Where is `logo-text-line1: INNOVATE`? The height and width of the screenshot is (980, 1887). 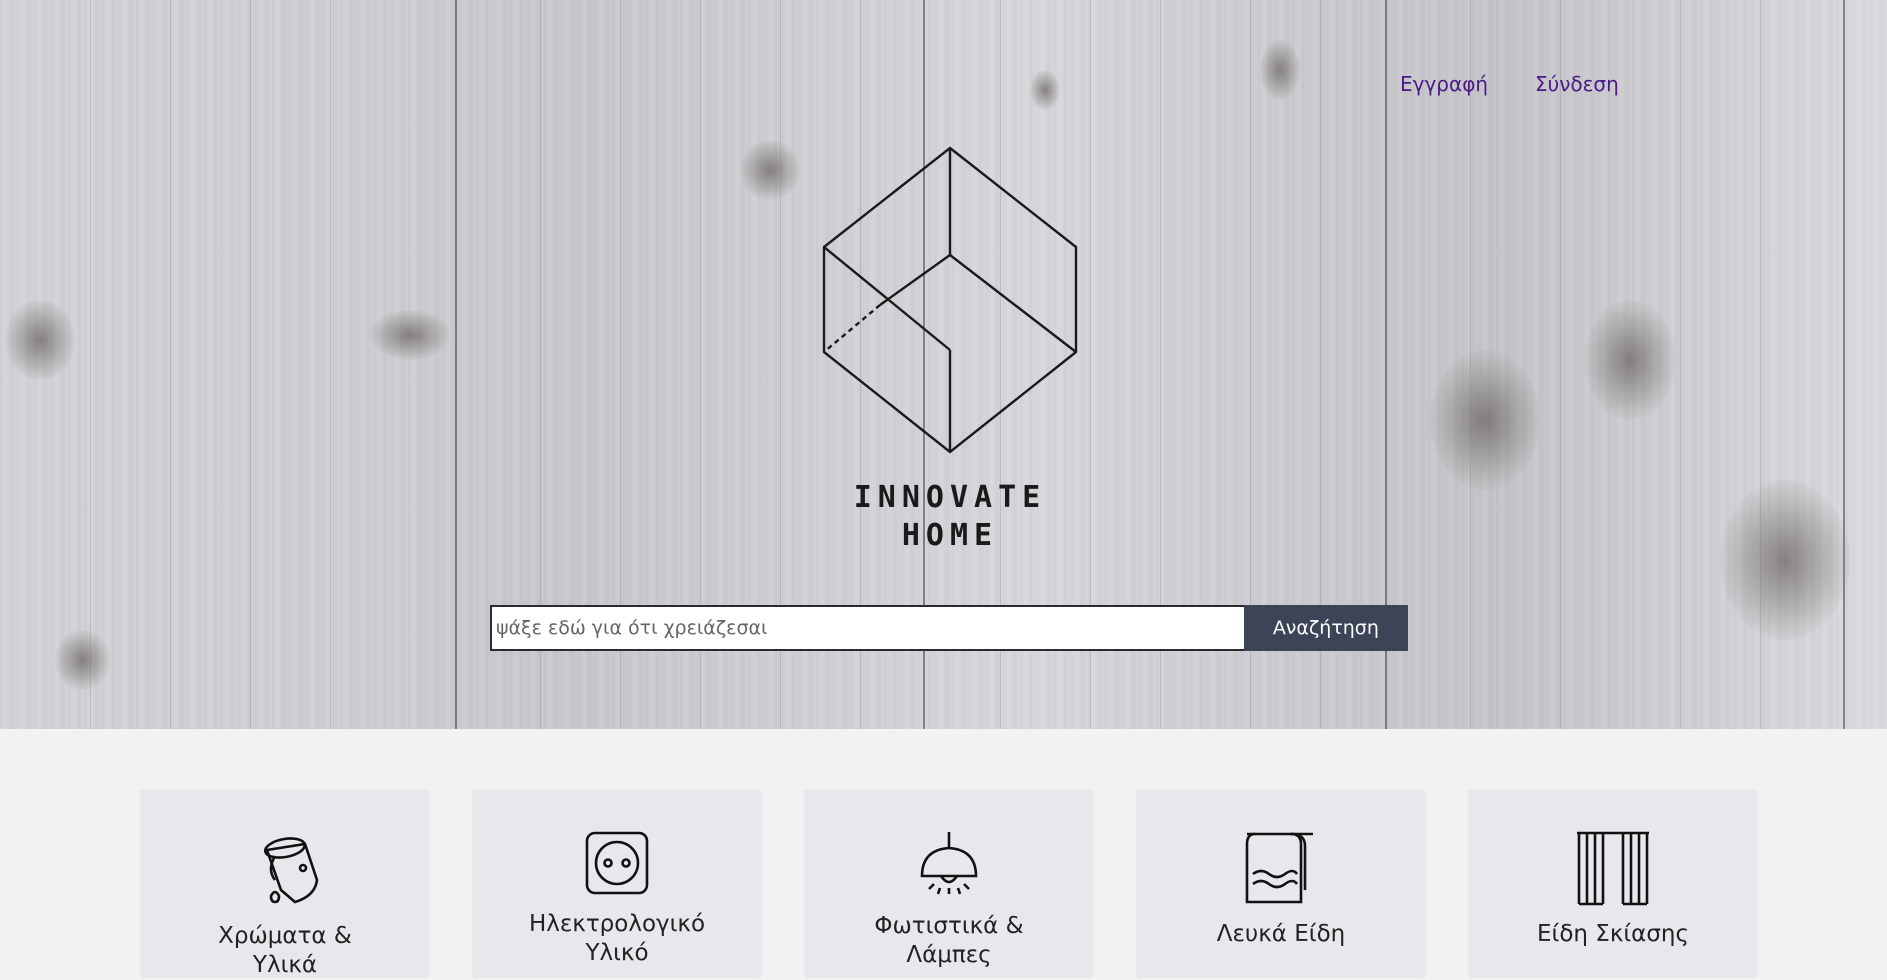 logo-text-line1: INNOVATE is located at coordinates (950, 497).